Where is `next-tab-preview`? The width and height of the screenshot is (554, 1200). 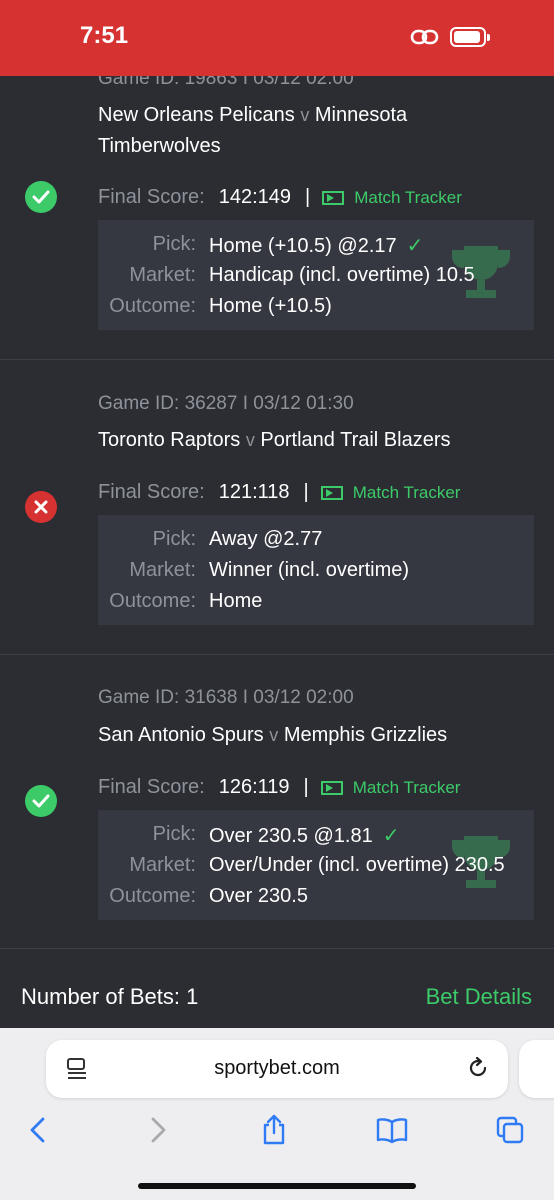 next-tab-preview is located at coordinates (536, 1069).